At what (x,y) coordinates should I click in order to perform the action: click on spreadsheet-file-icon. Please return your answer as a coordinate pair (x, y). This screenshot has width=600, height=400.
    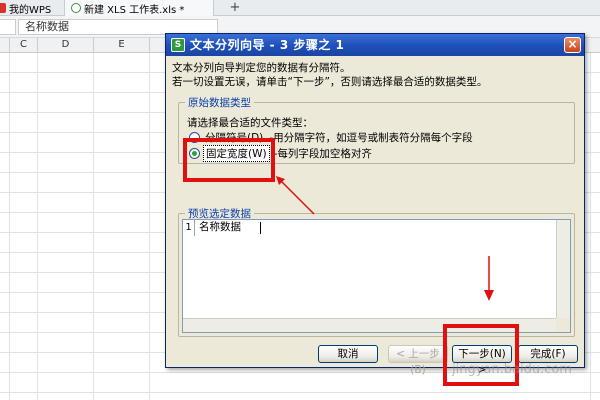
    Looking at the image, I should click on (76, 8).